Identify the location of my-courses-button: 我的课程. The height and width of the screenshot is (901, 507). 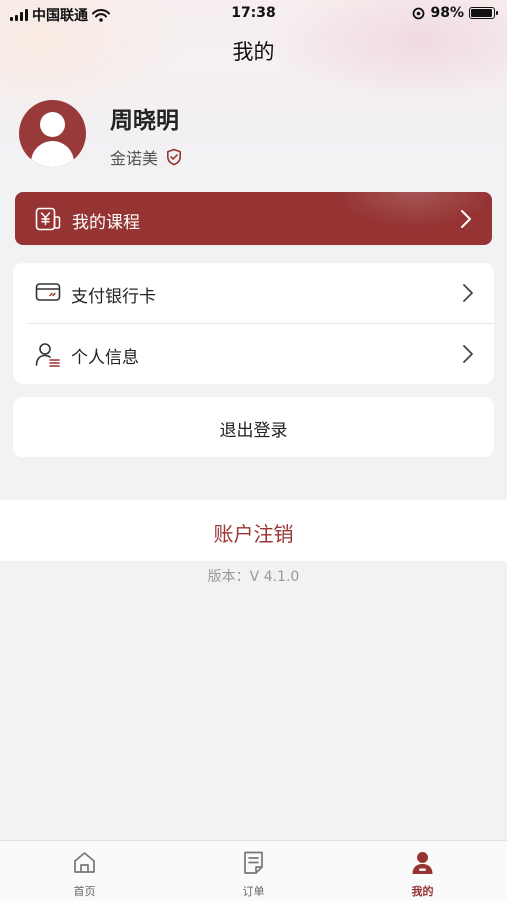
(253, 218).